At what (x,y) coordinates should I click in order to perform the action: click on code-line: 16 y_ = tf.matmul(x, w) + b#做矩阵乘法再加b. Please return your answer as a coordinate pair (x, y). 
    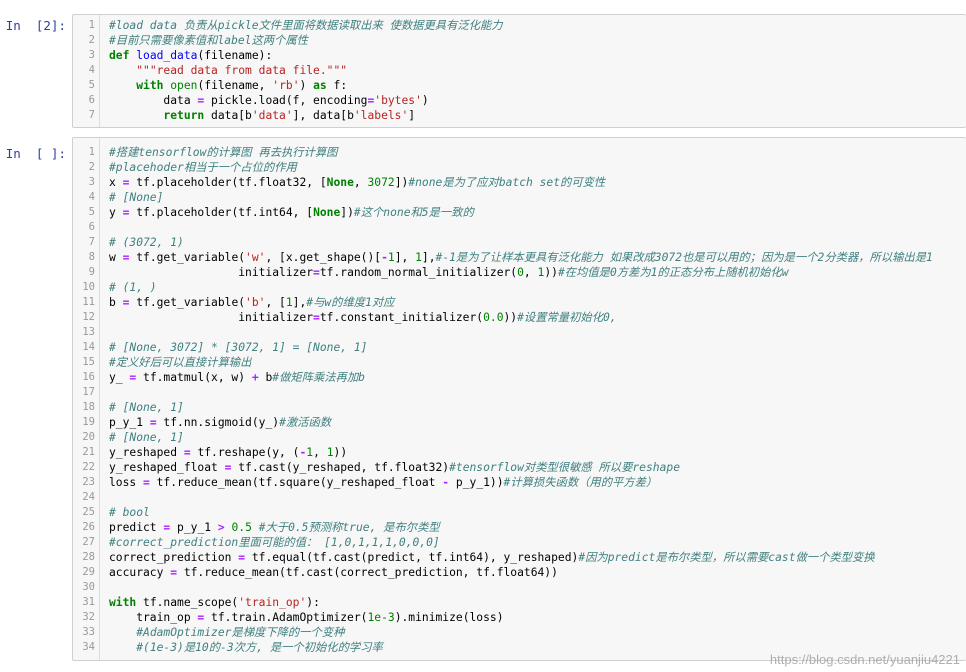
    Looking at the image, I should click on (519, 377).